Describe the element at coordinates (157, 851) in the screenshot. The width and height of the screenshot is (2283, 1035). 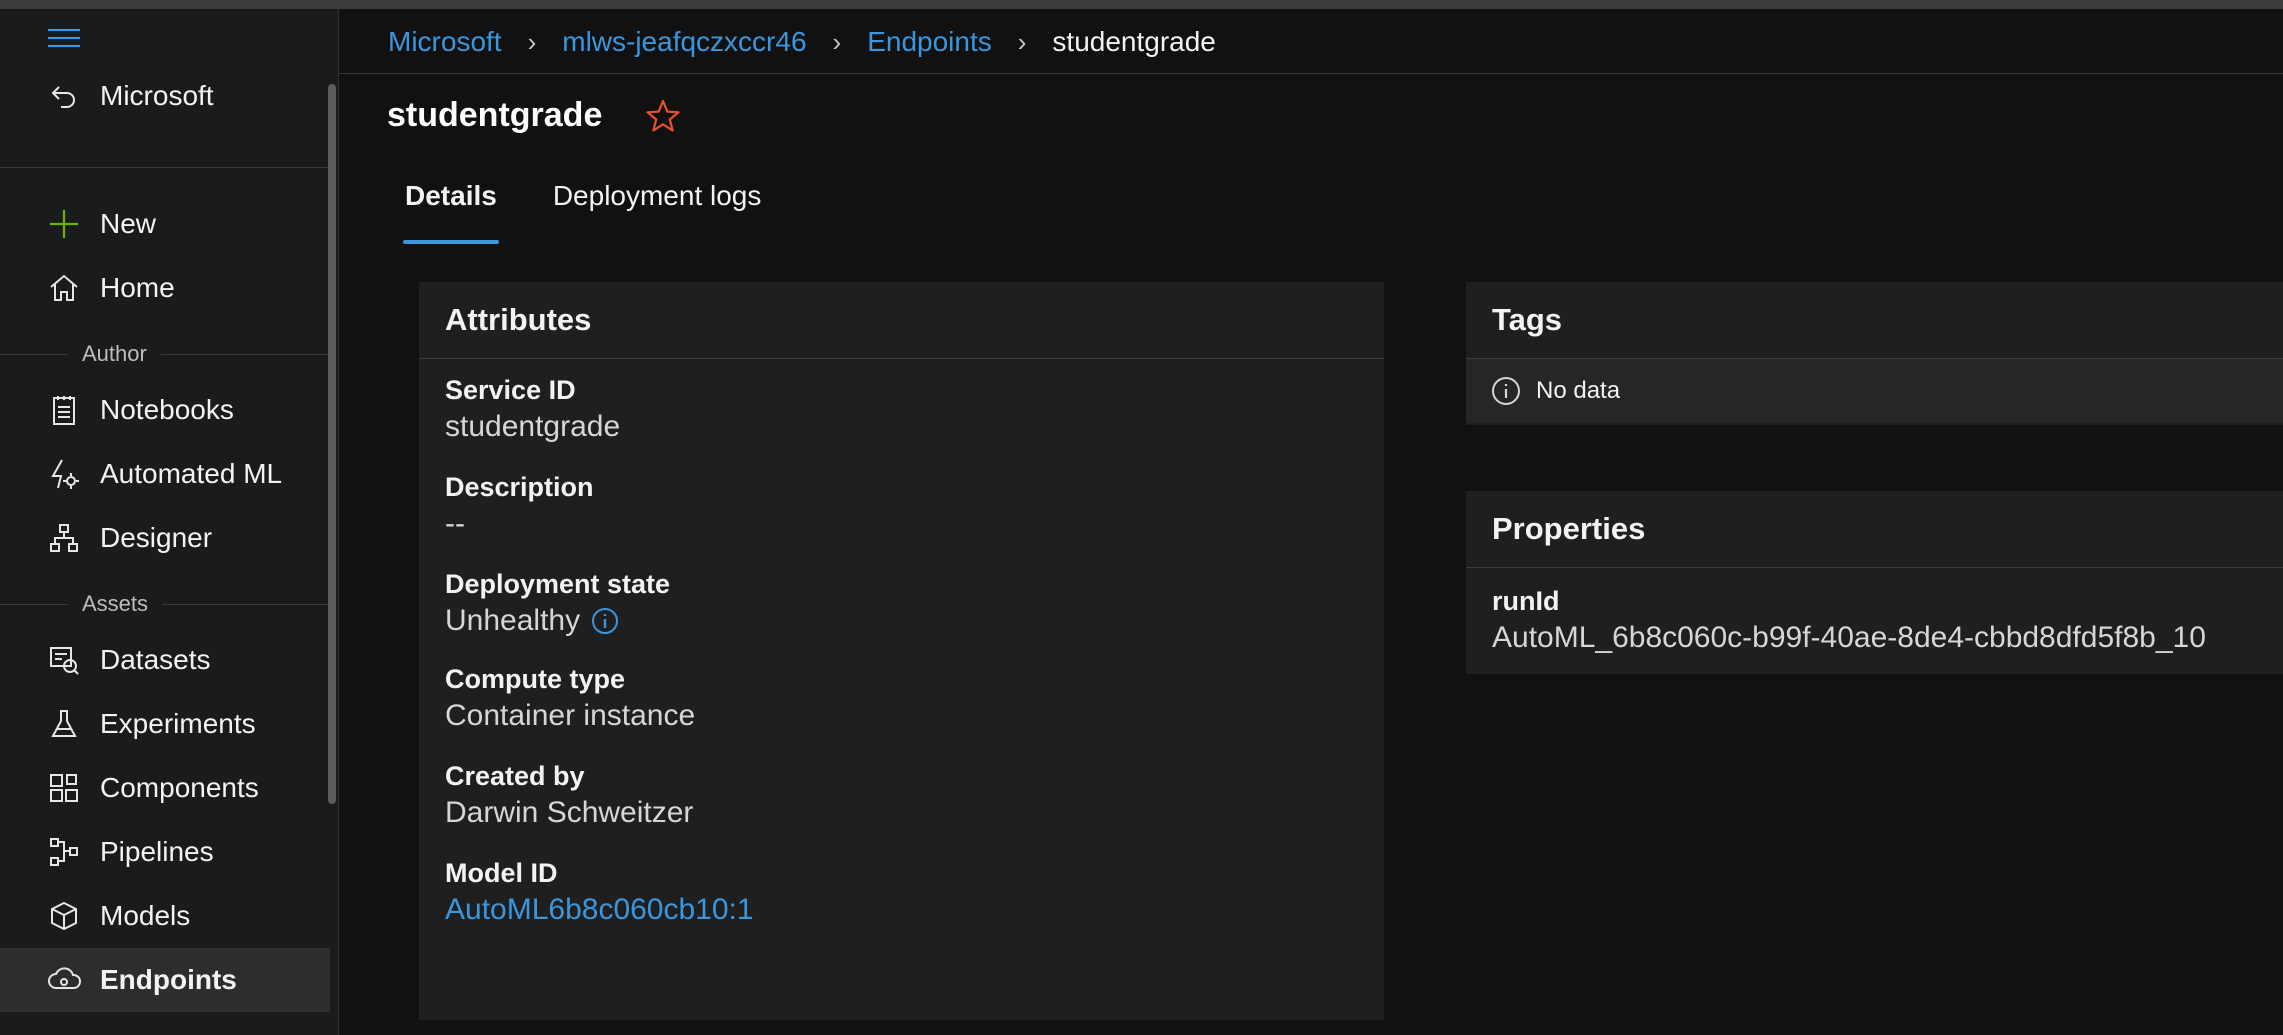
I see `sidebar-item-label: Pipelines` at that location.